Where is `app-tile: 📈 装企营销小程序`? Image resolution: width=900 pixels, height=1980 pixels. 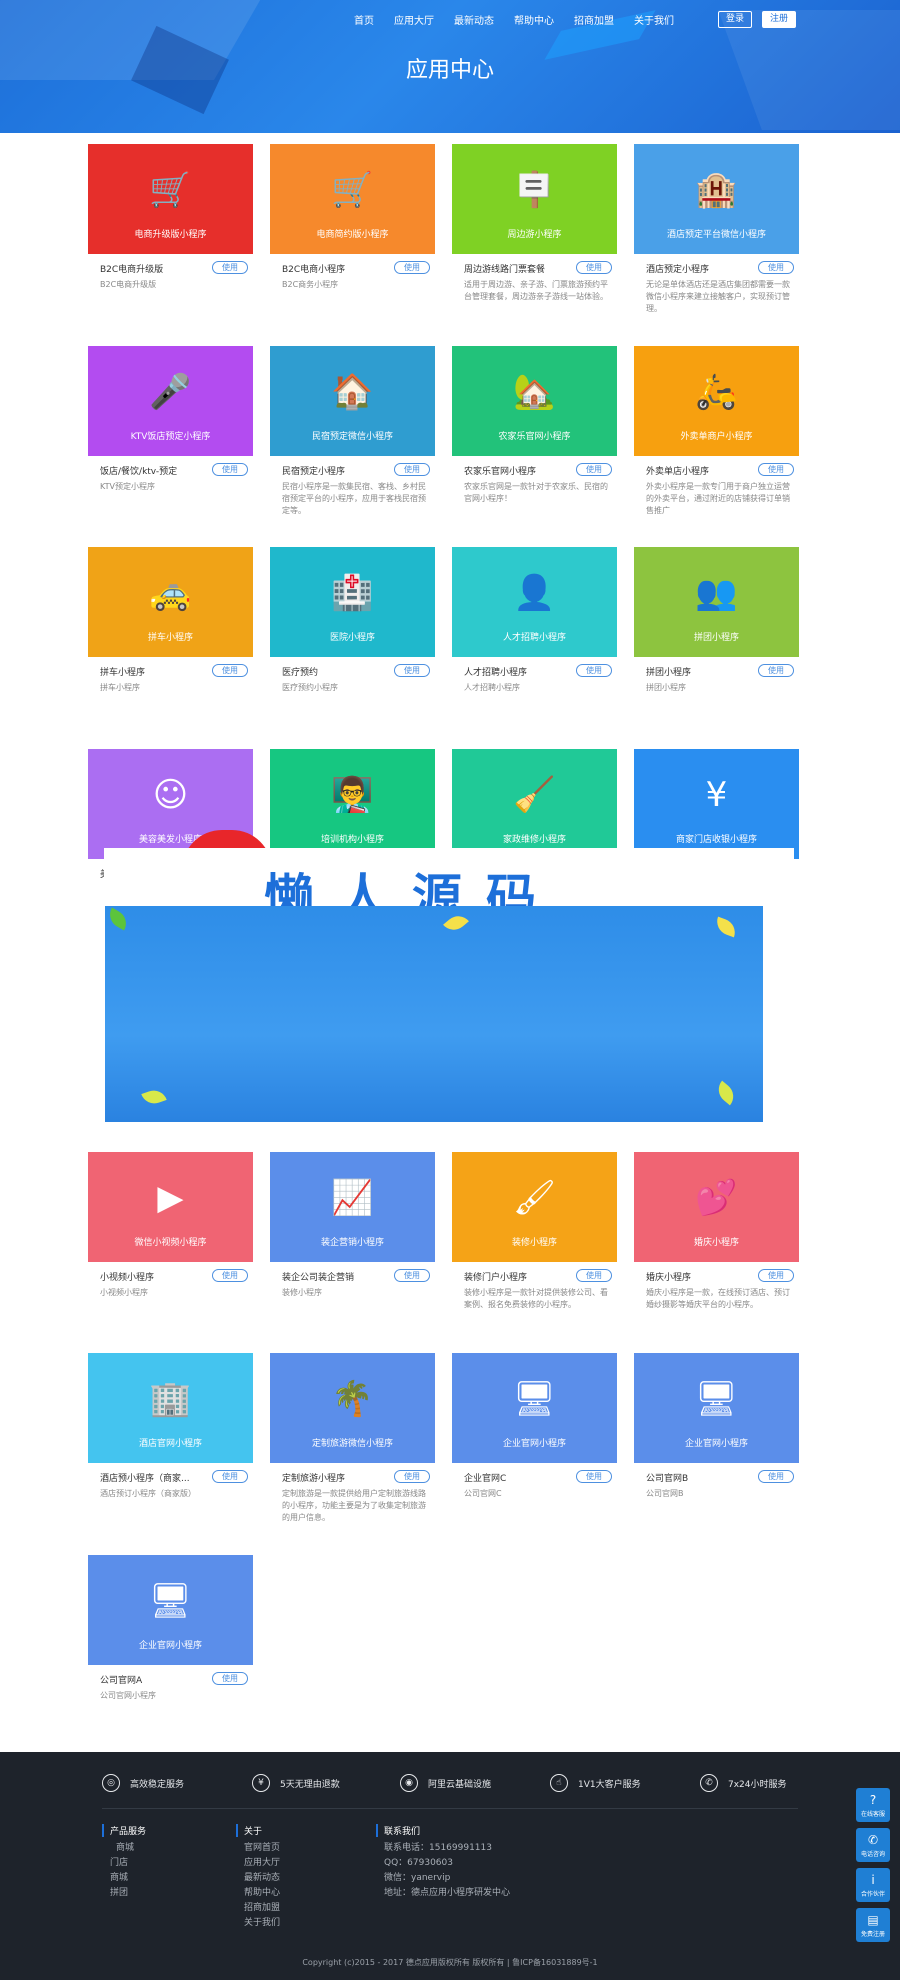 app-tile: 📈 装企营销小程序 is located at coordinates (352, 1207).